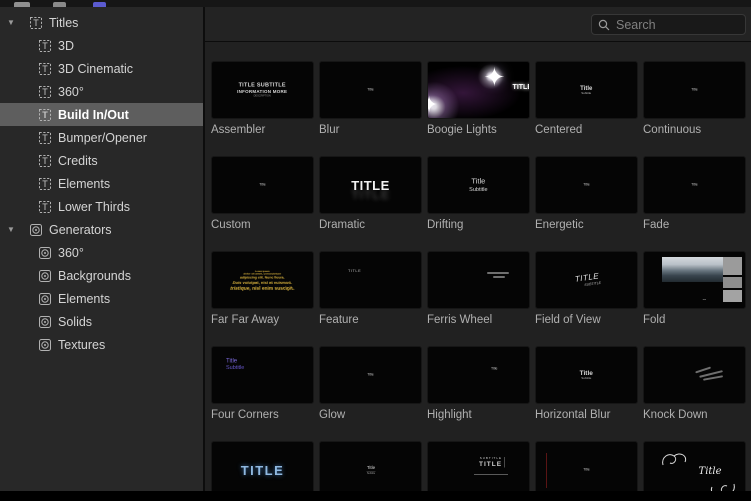 The width and height of the screenshot is (751, 501). I want to click on sidebar-item-label: 3D Cinematic, so click(96, 68).